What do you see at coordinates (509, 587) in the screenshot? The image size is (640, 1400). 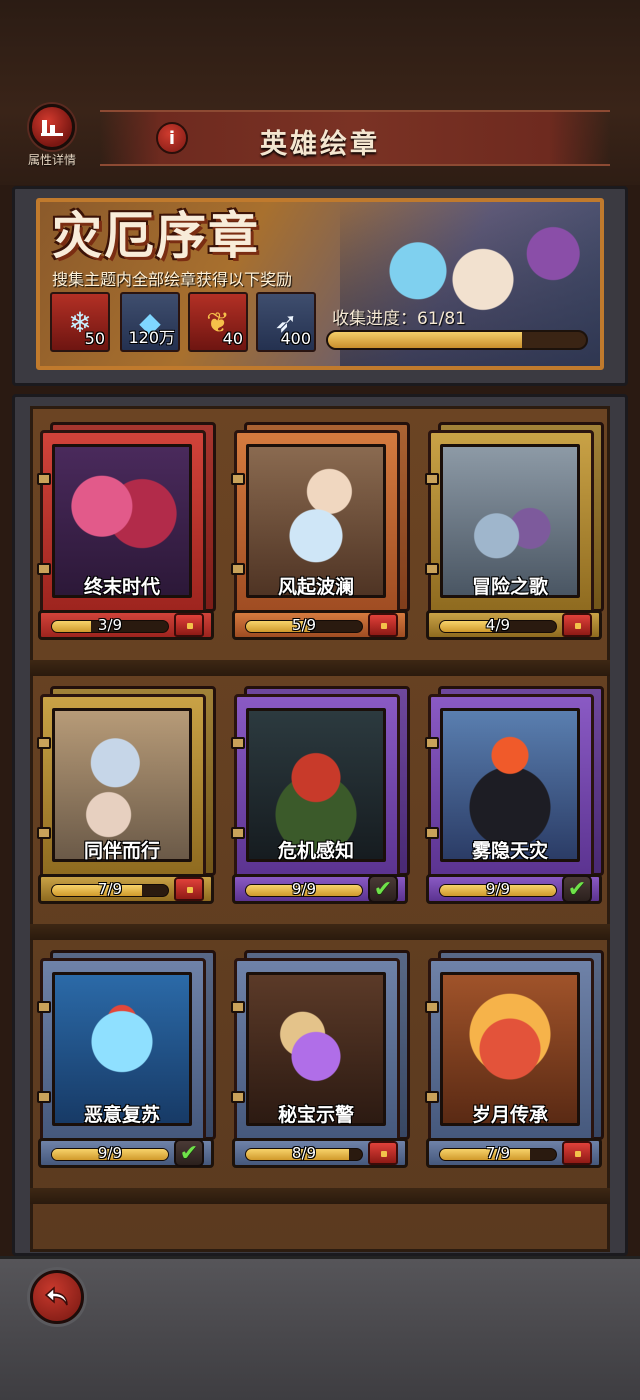 I see `card-title: 冒险之歌` at bounding box center [509, 587].